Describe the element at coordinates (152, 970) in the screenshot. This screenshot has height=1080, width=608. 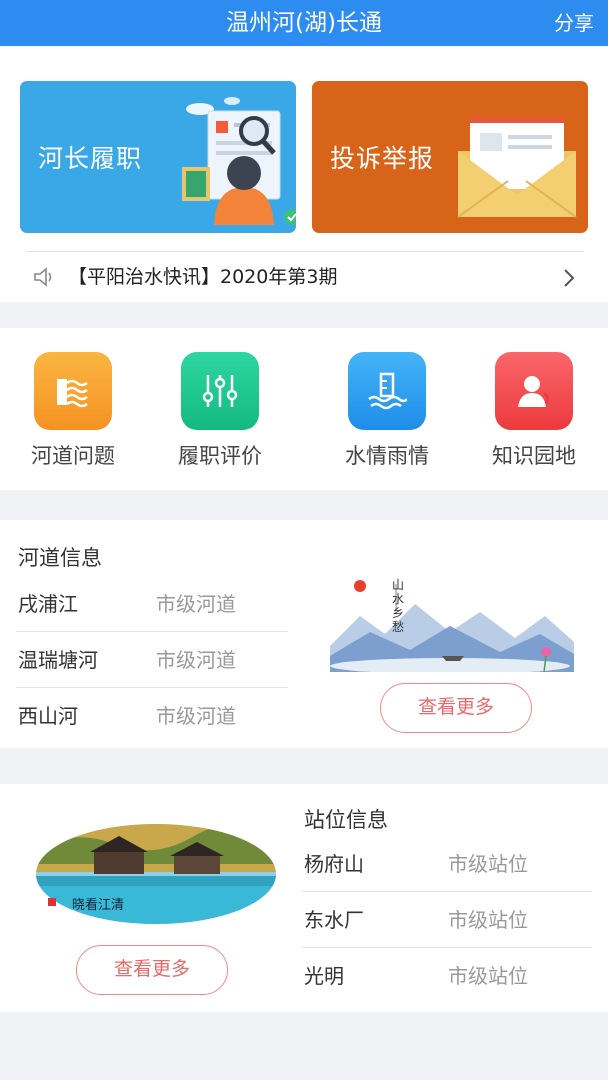
I see `station-more-button: 查看更多` at that location.